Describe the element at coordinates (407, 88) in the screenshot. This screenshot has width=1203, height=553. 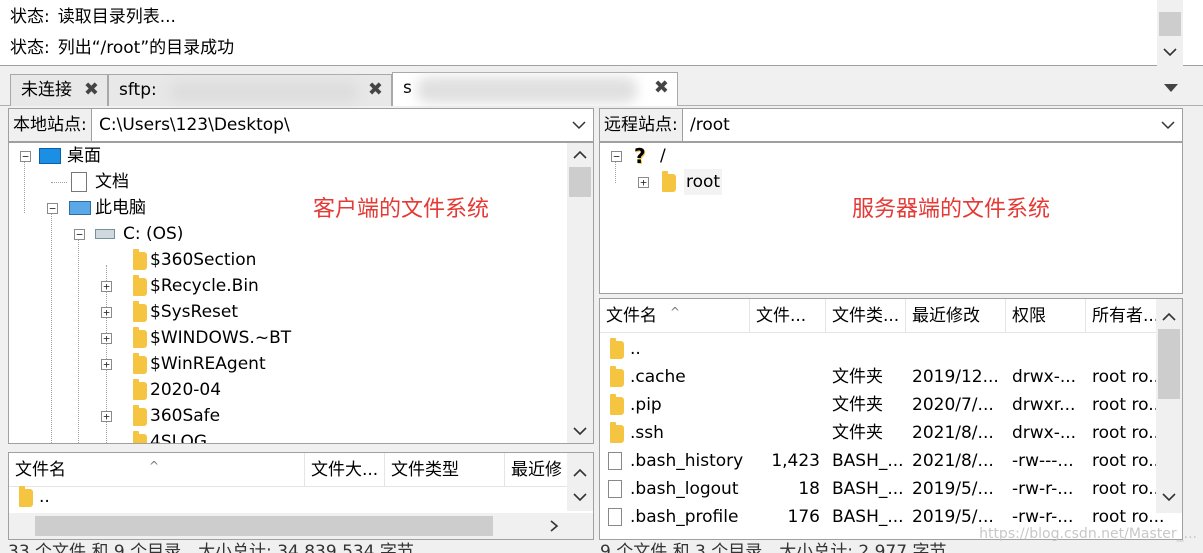
I see `tab-label: s` at that location.